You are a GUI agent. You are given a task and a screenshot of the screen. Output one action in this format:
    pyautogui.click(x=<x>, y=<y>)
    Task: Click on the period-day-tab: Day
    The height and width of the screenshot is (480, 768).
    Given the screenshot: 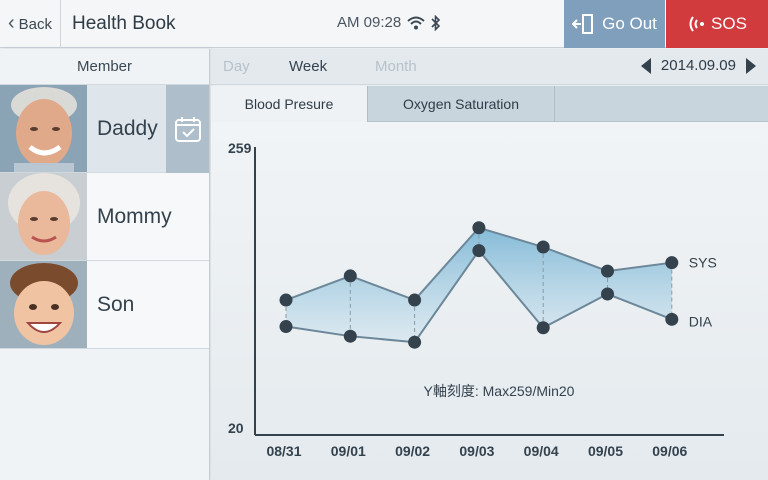 What is the action you would take?
    pyautogui.click(x=236, y=66)
    